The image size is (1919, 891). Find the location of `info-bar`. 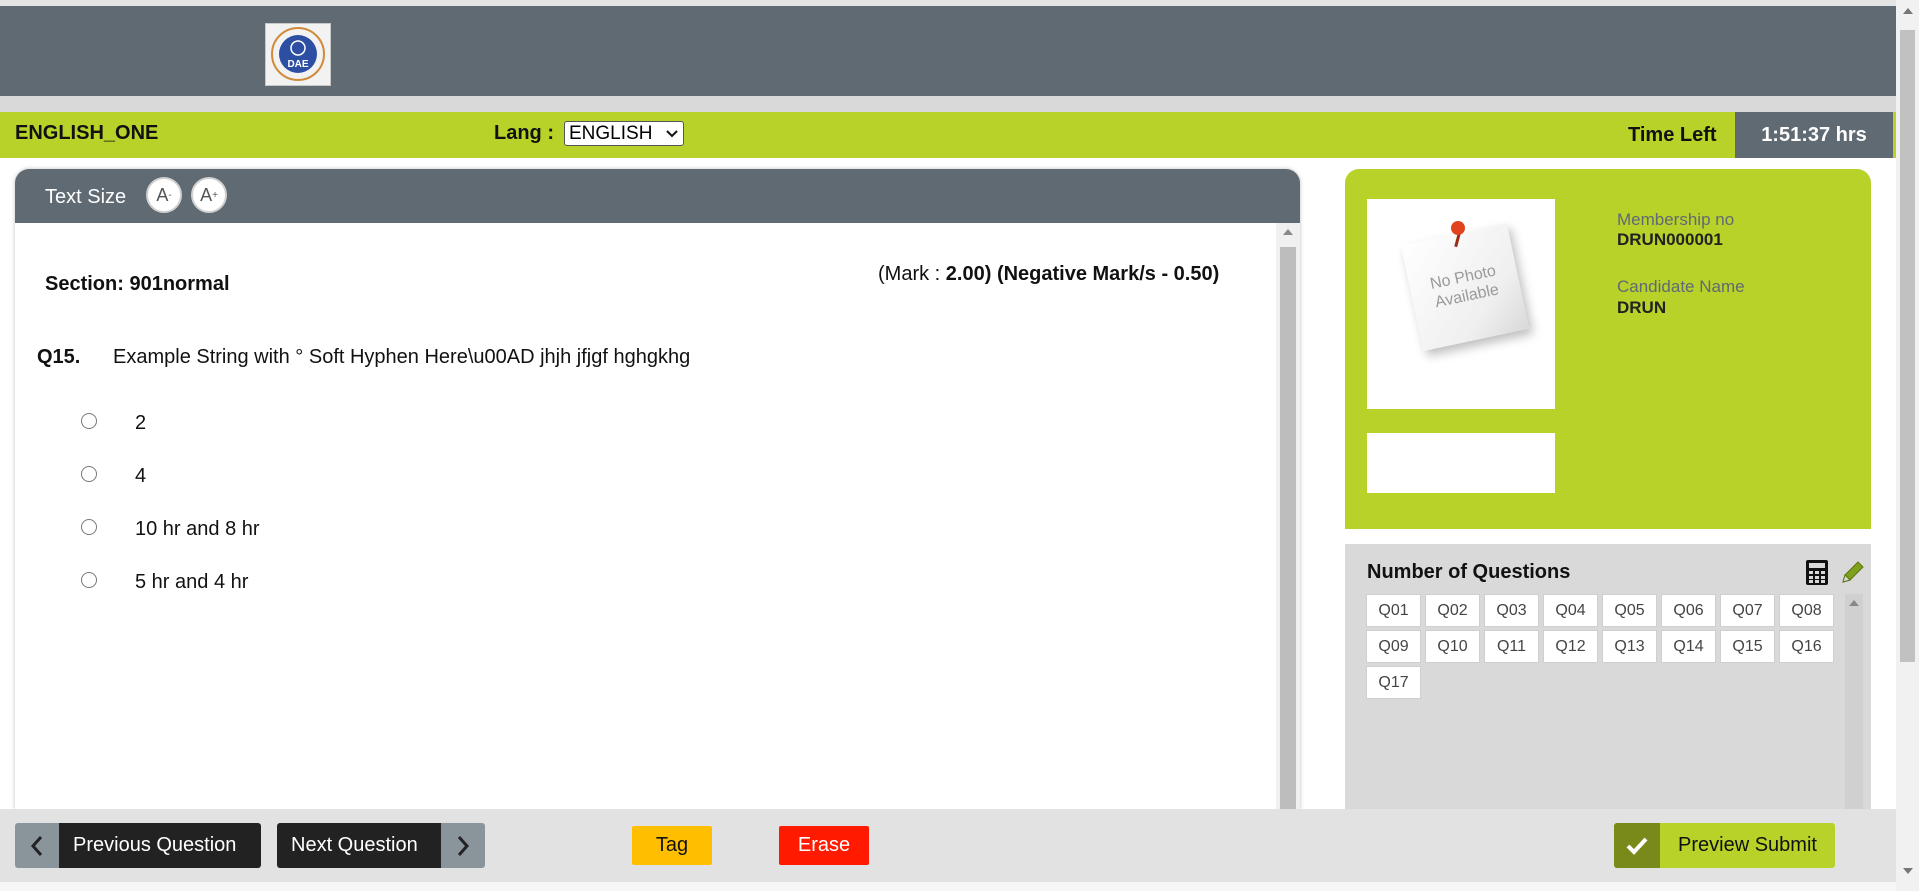

info-bar is located at coordinates (948, 135).